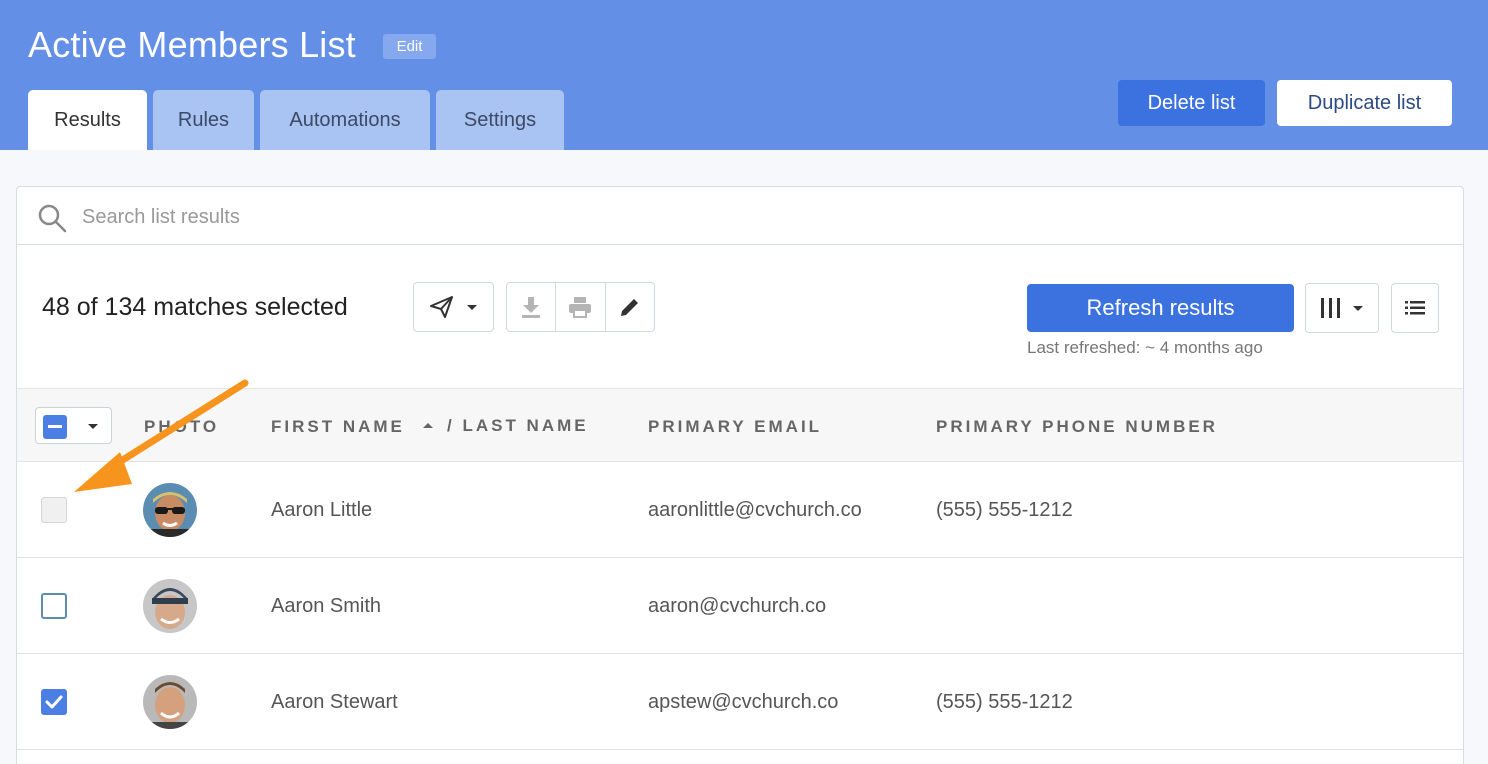 Image resolution: width=1488 pixels, height=764 pixels. I want to click on print-icon, so click(580, 307).